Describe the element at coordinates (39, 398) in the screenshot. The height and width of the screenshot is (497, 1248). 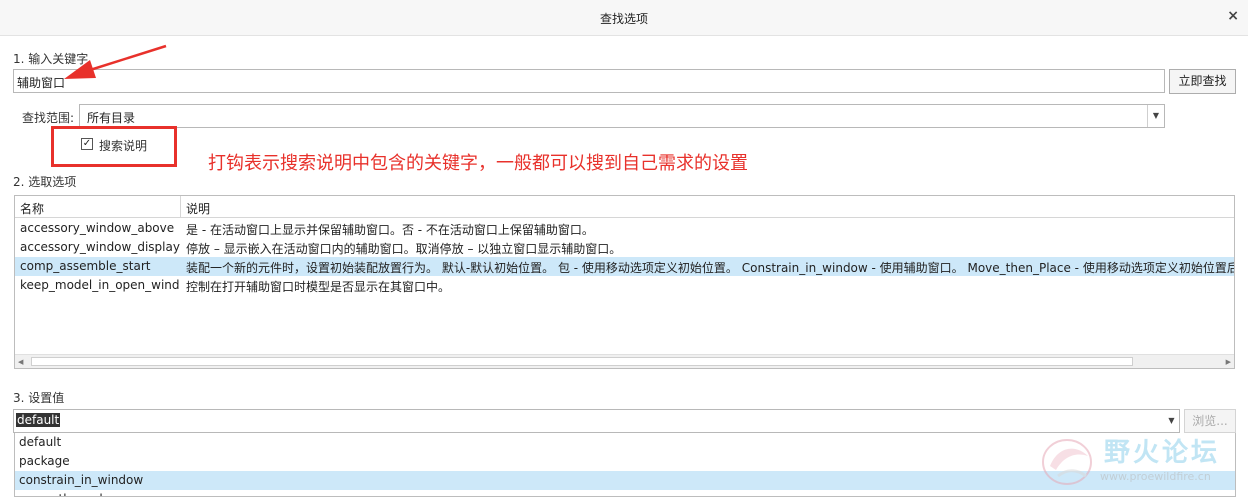
I see `step3-label: 3. 设置值` at that location.